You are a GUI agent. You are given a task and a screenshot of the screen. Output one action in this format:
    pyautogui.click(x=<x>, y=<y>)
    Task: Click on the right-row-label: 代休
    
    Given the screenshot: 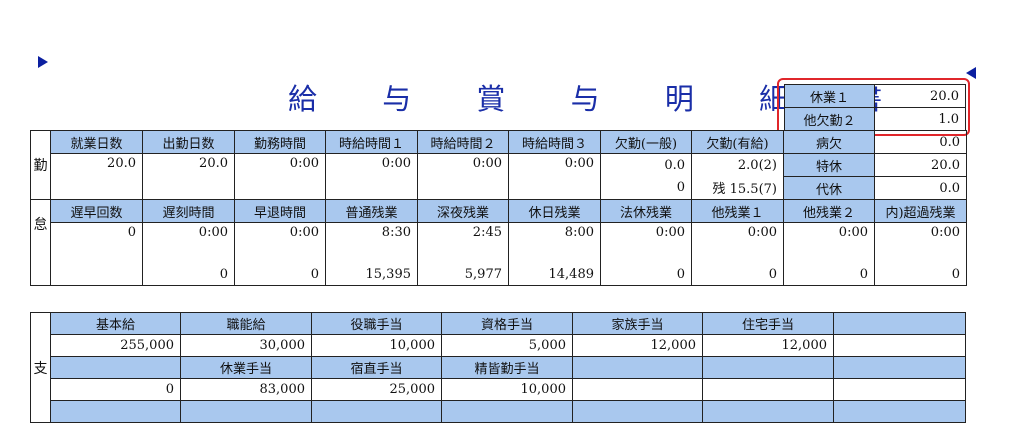 What is the action you would take?
    pyautogui.click(x=829, y=188)
    